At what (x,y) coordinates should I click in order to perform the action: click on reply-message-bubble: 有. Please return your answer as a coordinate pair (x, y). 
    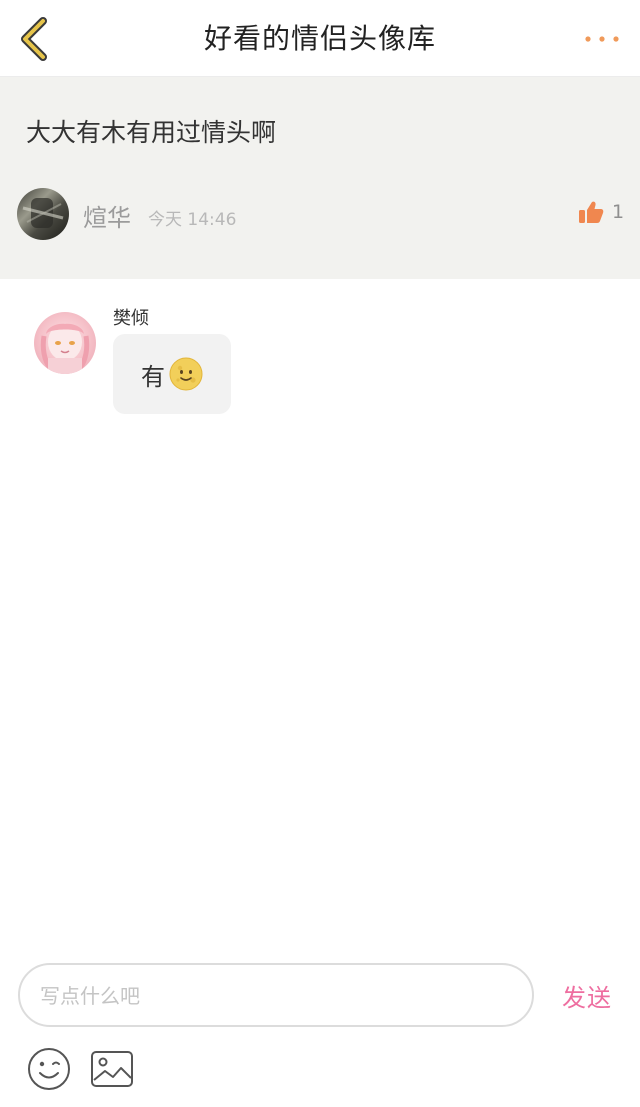
    Looking at the image, I should click on (172, 374).